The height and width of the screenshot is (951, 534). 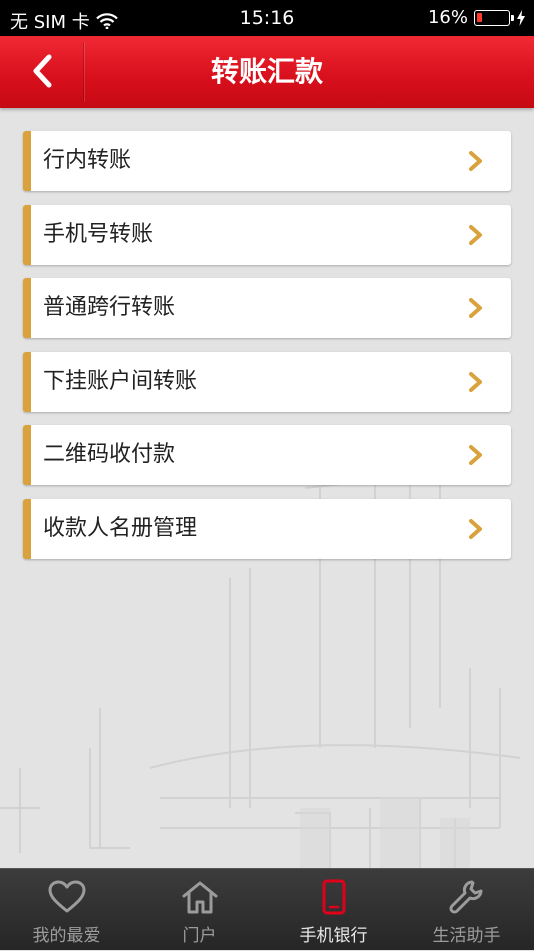 I want to click on menu-item-label: 普通跨行转账, so click(x=109, y=307).